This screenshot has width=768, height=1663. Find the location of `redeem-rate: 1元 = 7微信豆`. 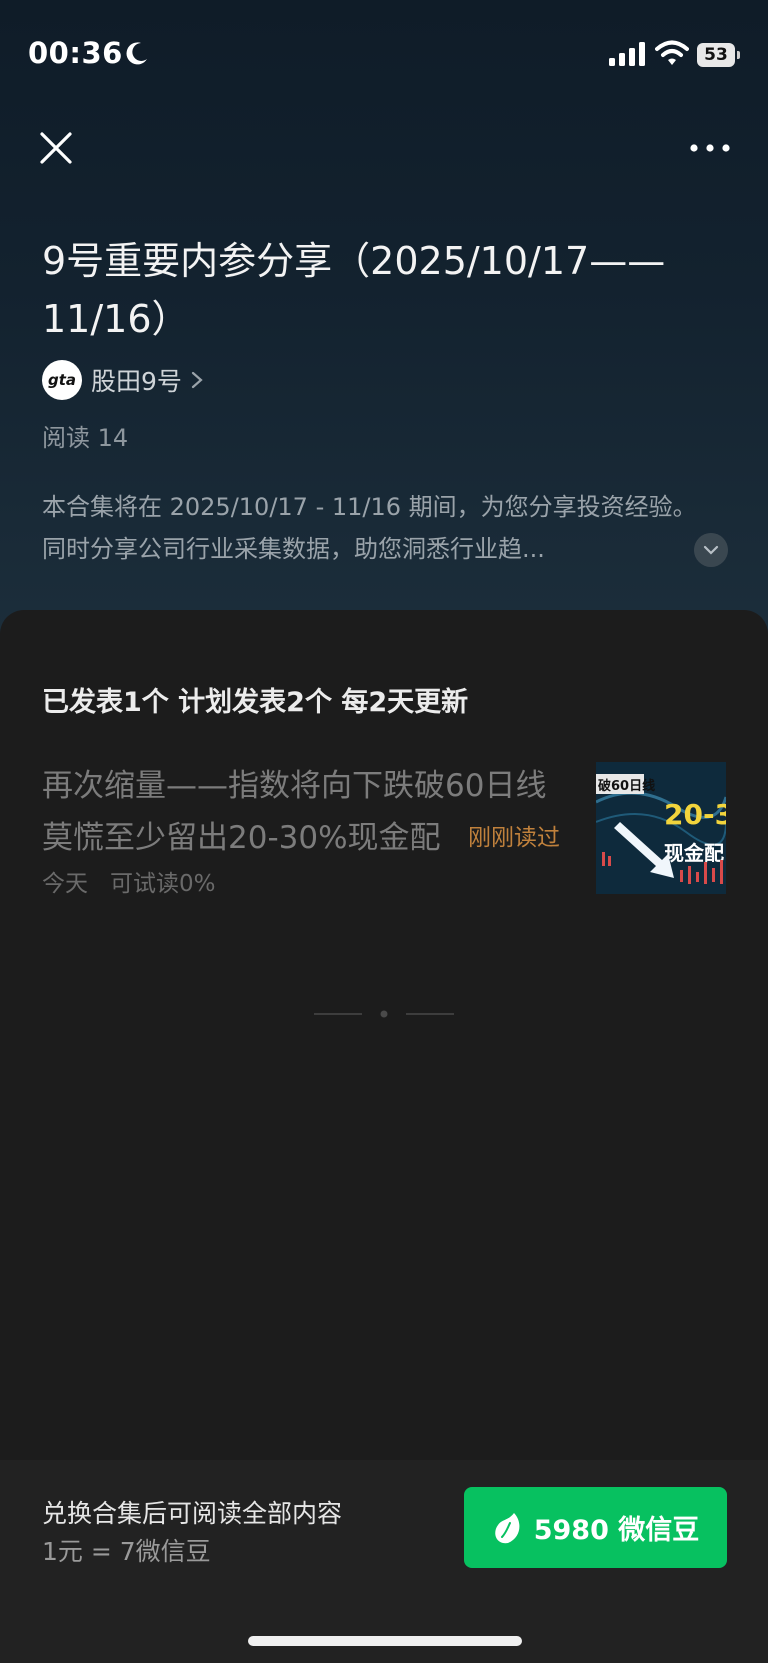

redeem-rate: 1元 = 7微信豆 is located at coordinates (126, 1551).